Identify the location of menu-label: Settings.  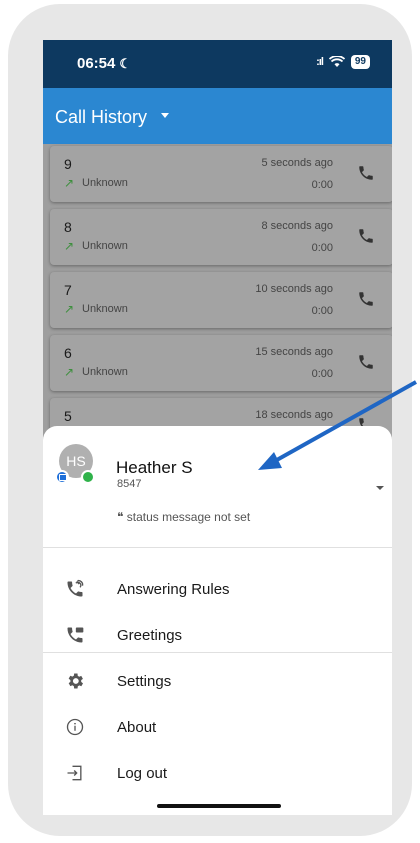
(144, 681).